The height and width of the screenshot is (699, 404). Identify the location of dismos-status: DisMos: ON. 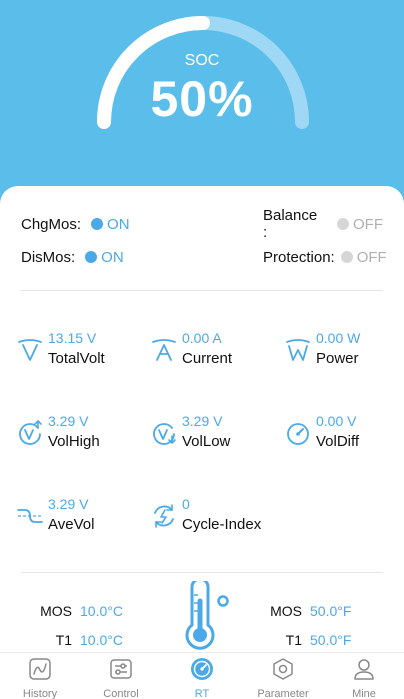
(72, 257).